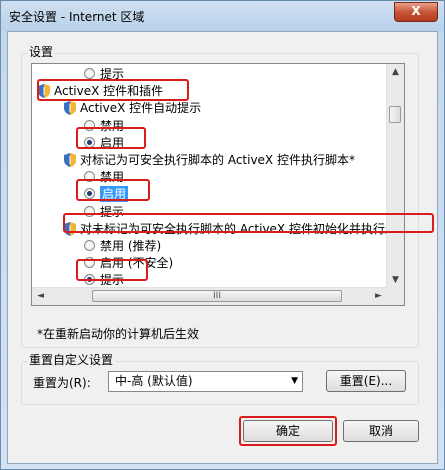 Image resolution: width=445 pixels, height=470 pixels. Describe the element at coordinates (395, 176) in the screenshot. I see `vertical-scrollbar: ▲ ▼` at that location.